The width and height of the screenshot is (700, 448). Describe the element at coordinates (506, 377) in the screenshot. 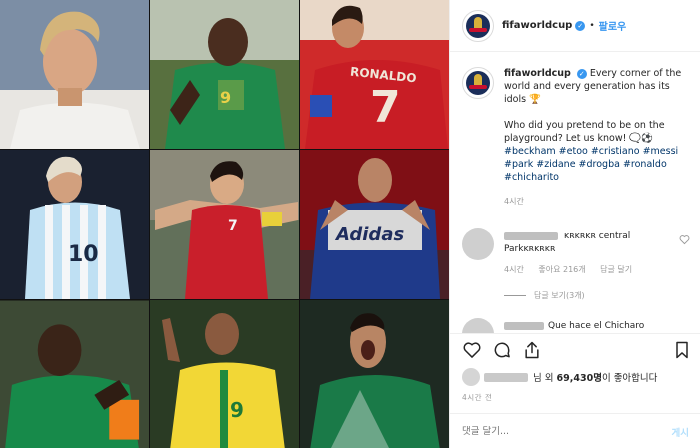

I see `liker-username-blurred` at that location.